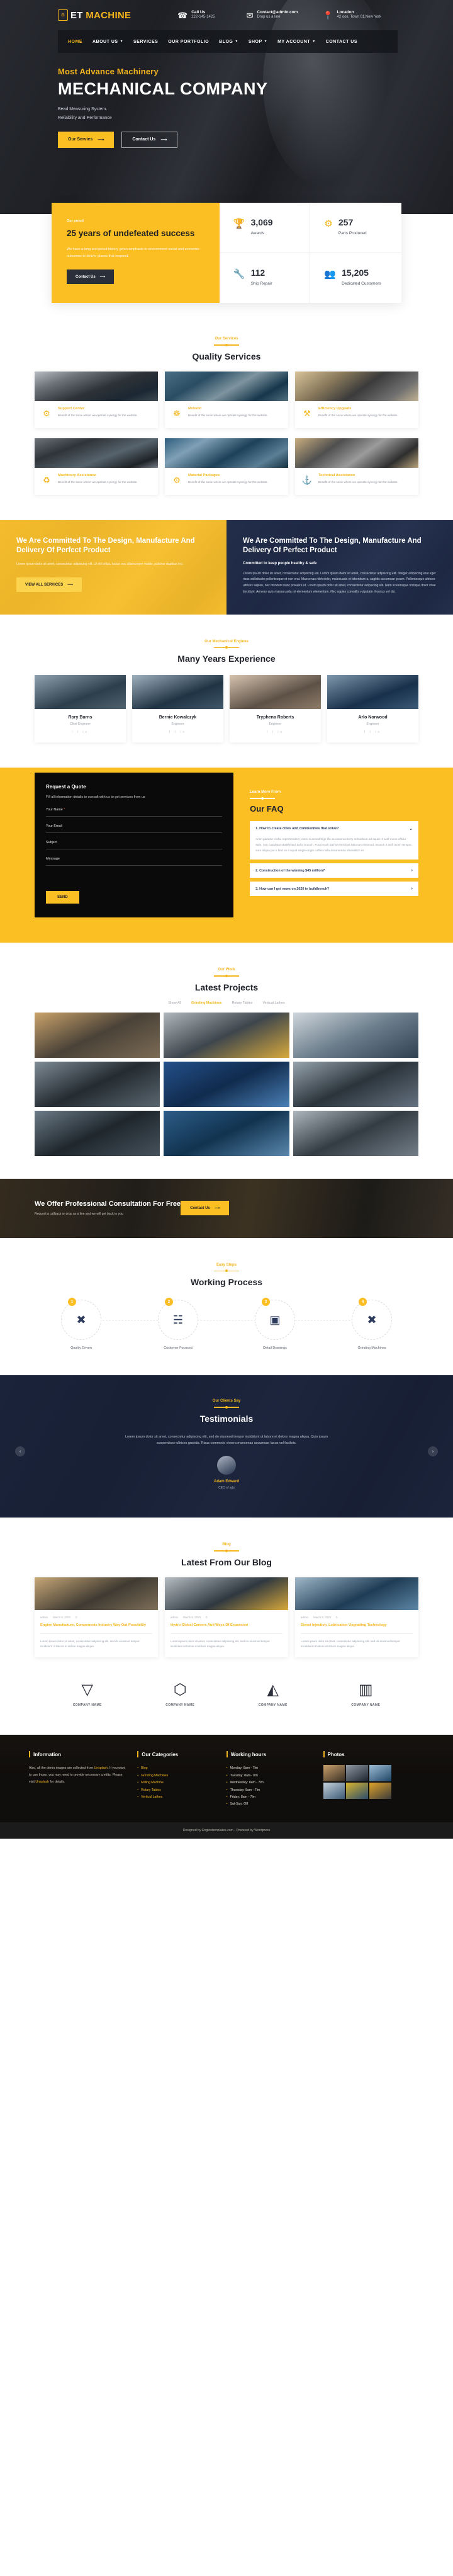  I want to click on header-contact-phone: ☎ Call Us 222-145-1425, so click(196, 15).